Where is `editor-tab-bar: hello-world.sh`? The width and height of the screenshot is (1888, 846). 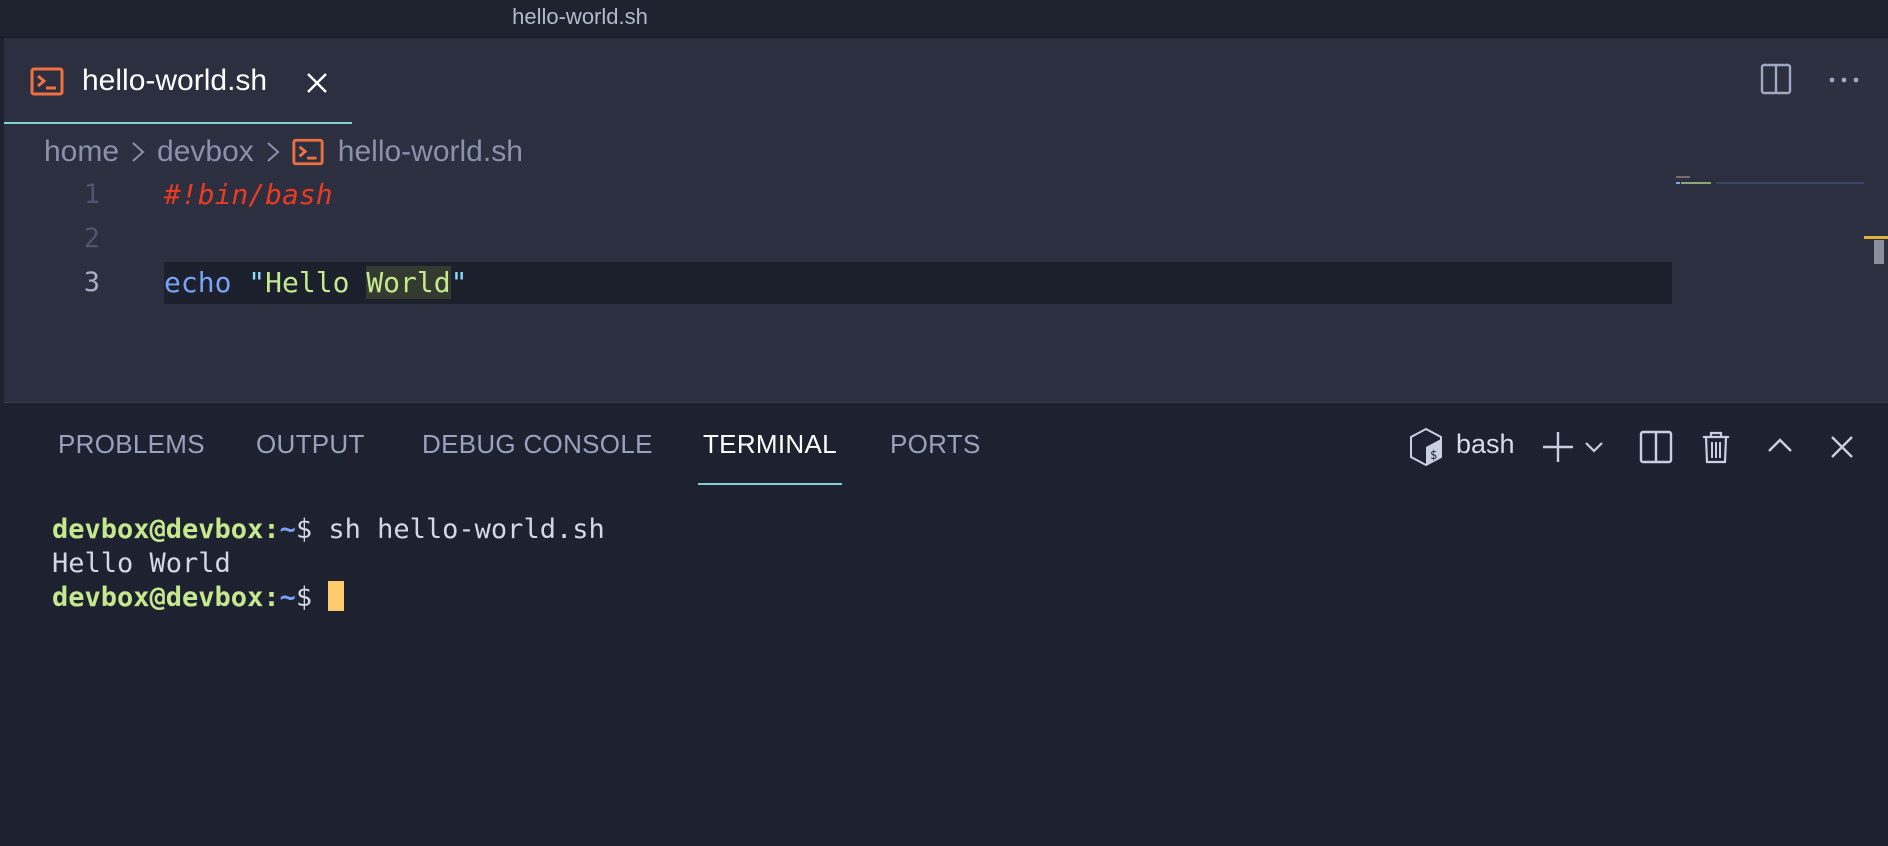
editor-tab-bar: hello-world.sh is located at coordinates (946, 81).